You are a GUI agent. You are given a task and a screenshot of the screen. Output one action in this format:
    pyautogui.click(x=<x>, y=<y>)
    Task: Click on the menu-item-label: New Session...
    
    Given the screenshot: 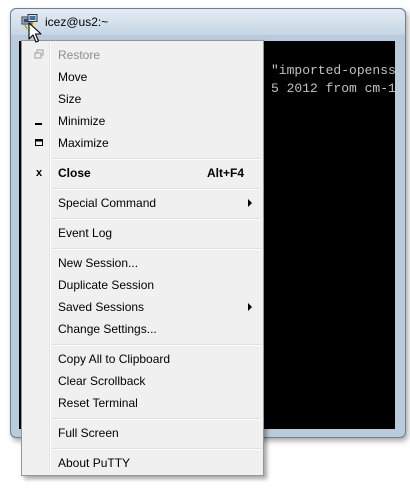 What is the action you would take?
    pyautogui.click(x=98, y=263)
    